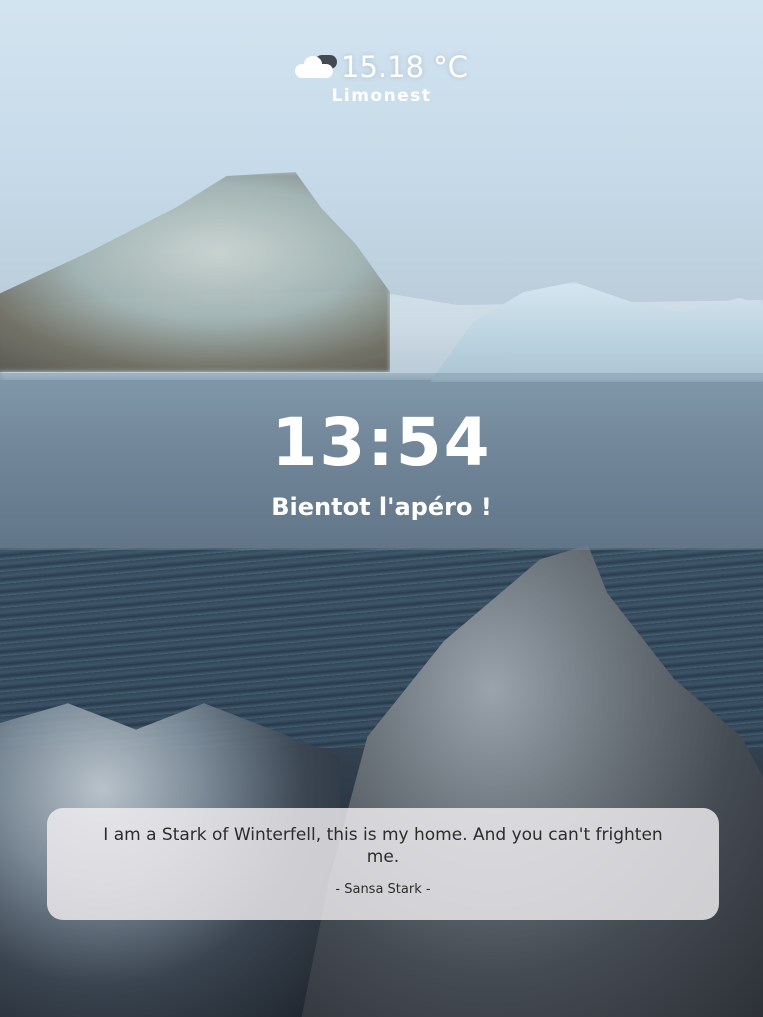  I want to click on quote-author: - Sansa Stark -, so click(383, 889).